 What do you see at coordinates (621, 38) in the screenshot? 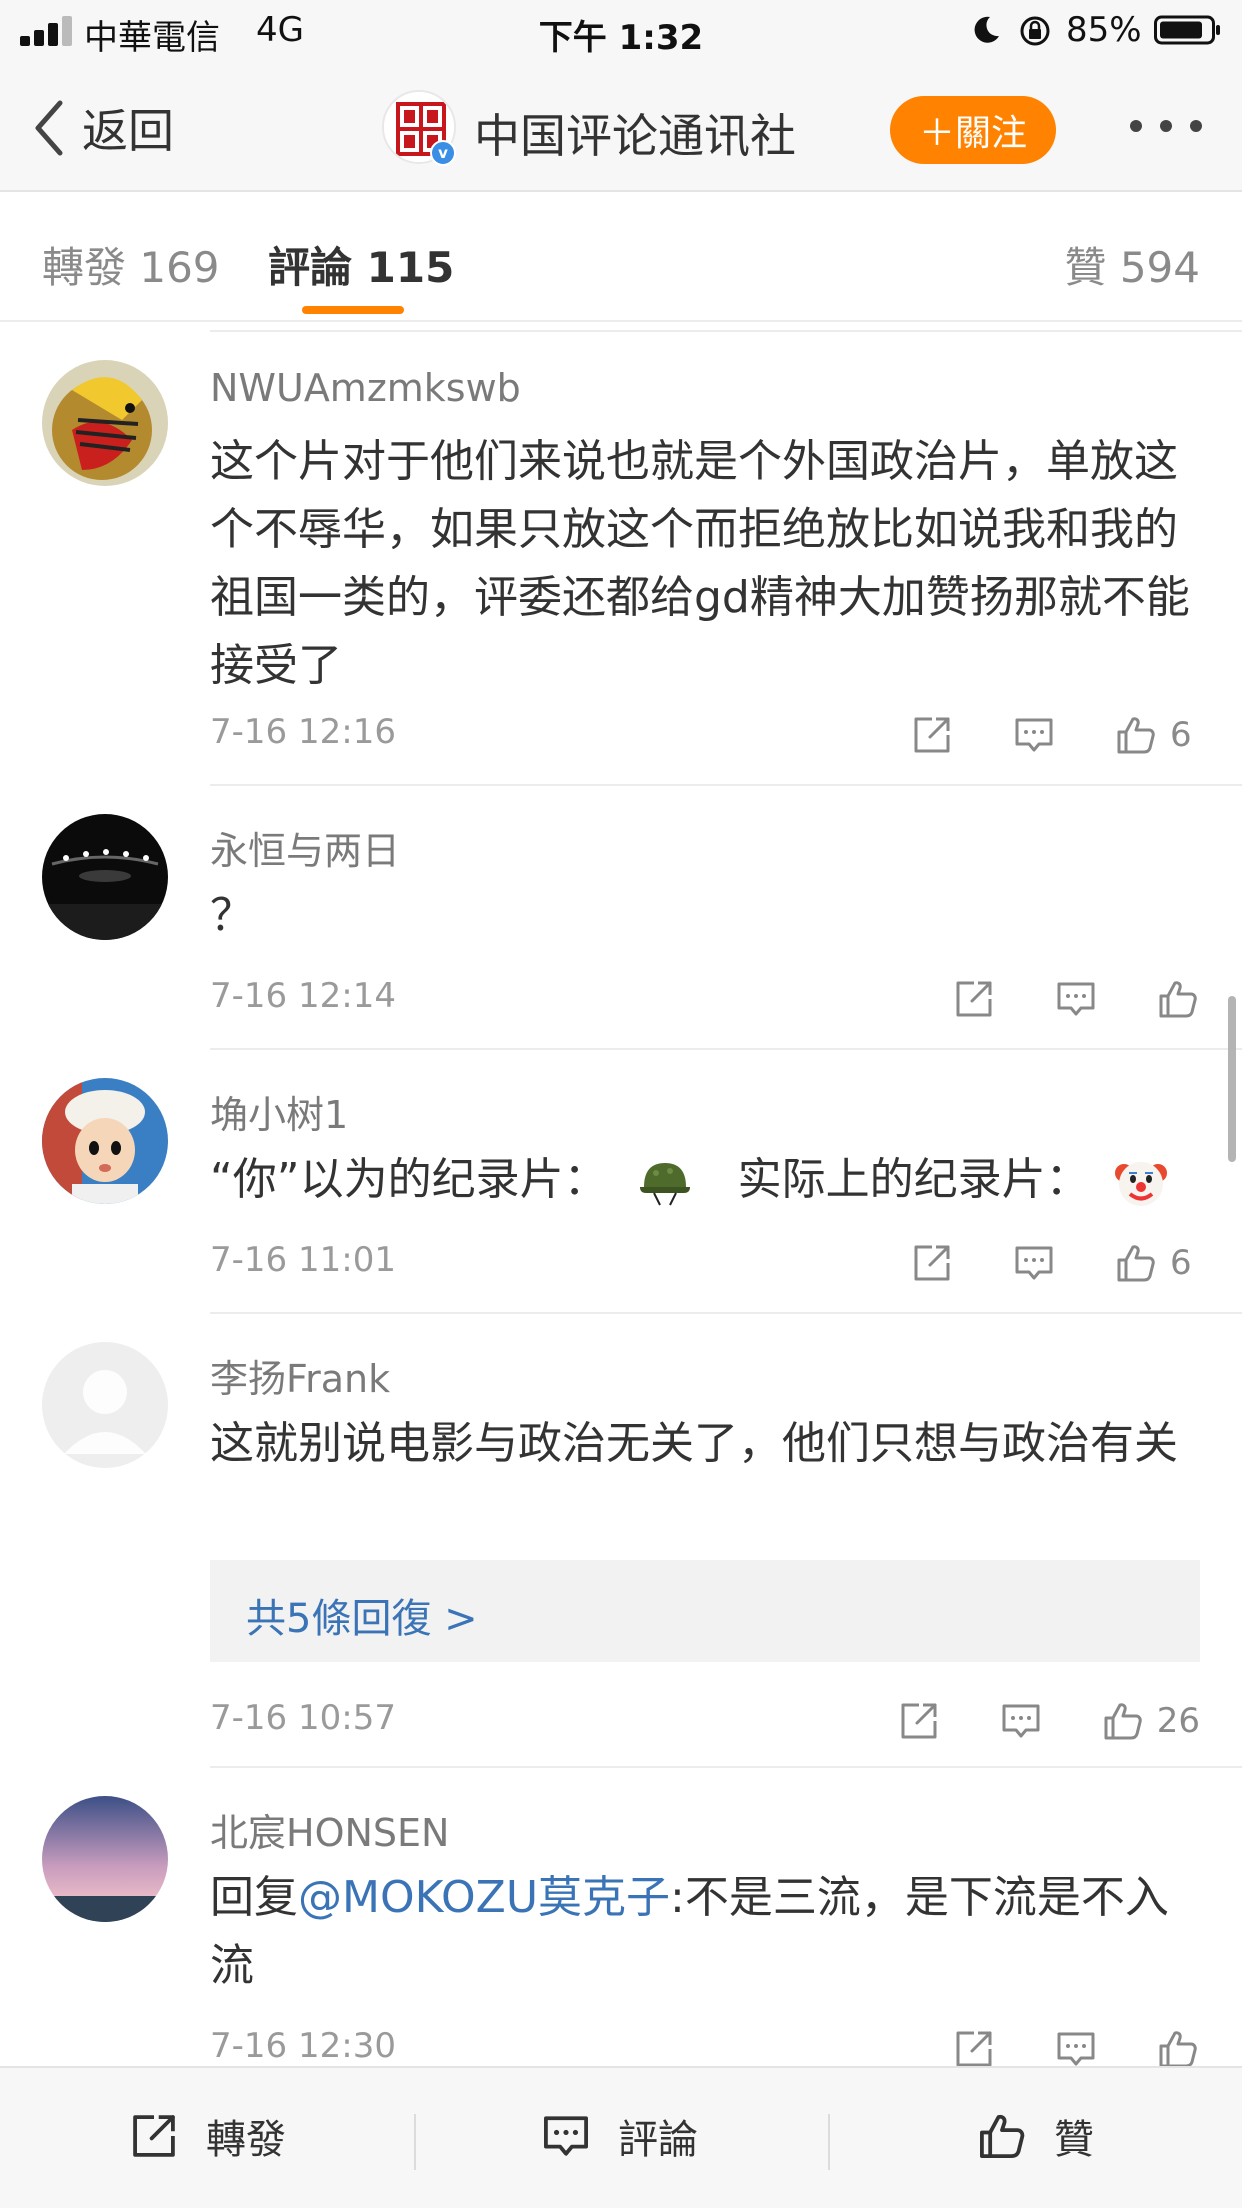
I see `clock: 下午 1:32` at bounding box center [621, 38].